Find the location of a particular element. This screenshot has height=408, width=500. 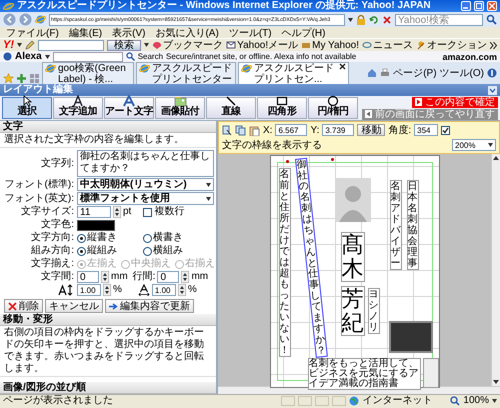

font-select: 中太明朝体(リュウミン) is located at coordinates (145, 184).